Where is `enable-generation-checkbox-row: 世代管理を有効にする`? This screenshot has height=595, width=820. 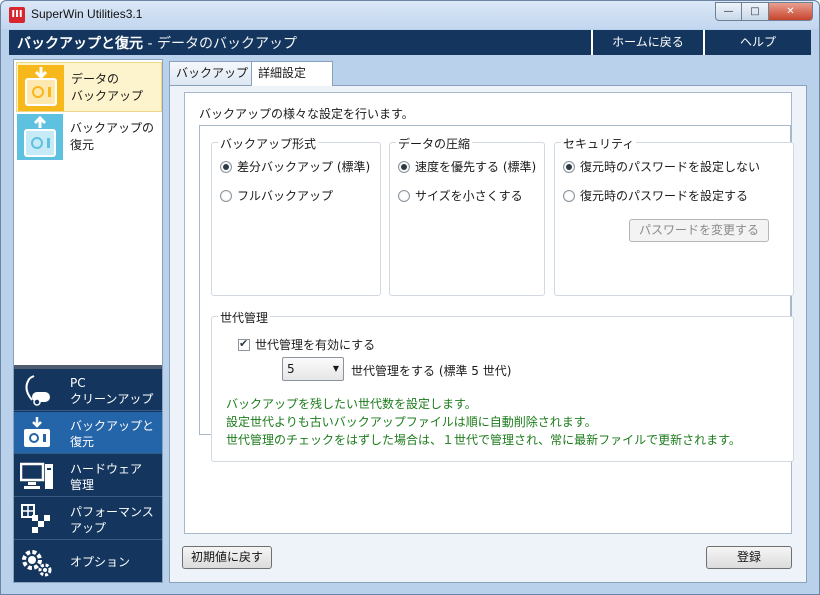
enable-generation-checkbox-row: 世代管理を有効にする is located at coordinates (306, 344).